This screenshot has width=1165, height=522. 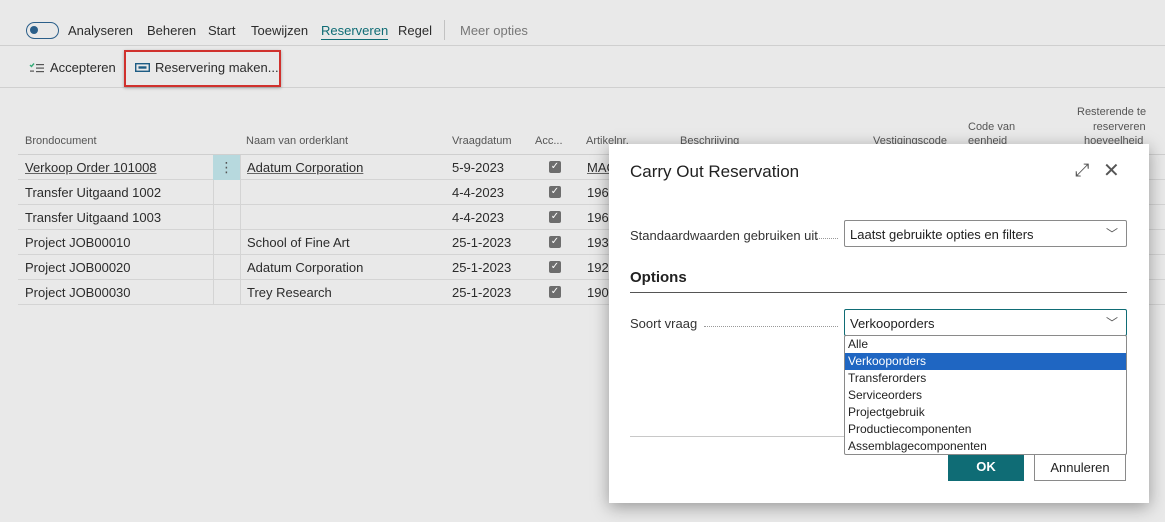 What do you see at coordinates (83, 67) in the screenshot?
I see `accept-label: Accepteren` at bounding box center [83, 67].